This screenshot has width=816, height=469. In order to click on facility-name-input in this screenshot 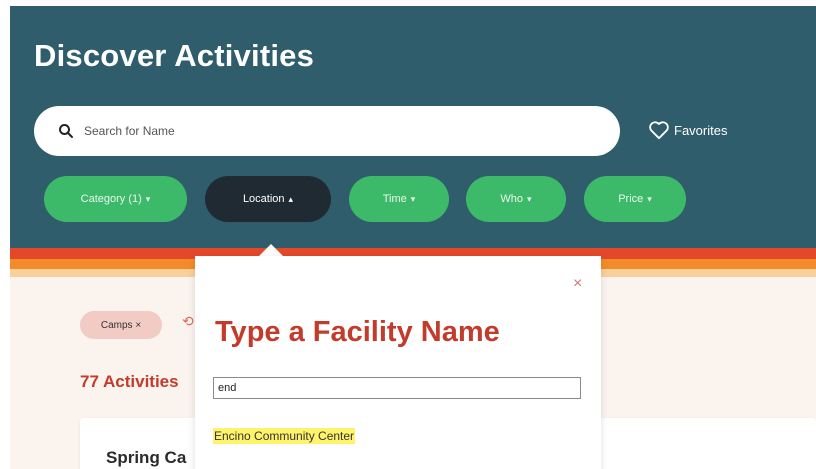, I will do `click(397, 388)`.